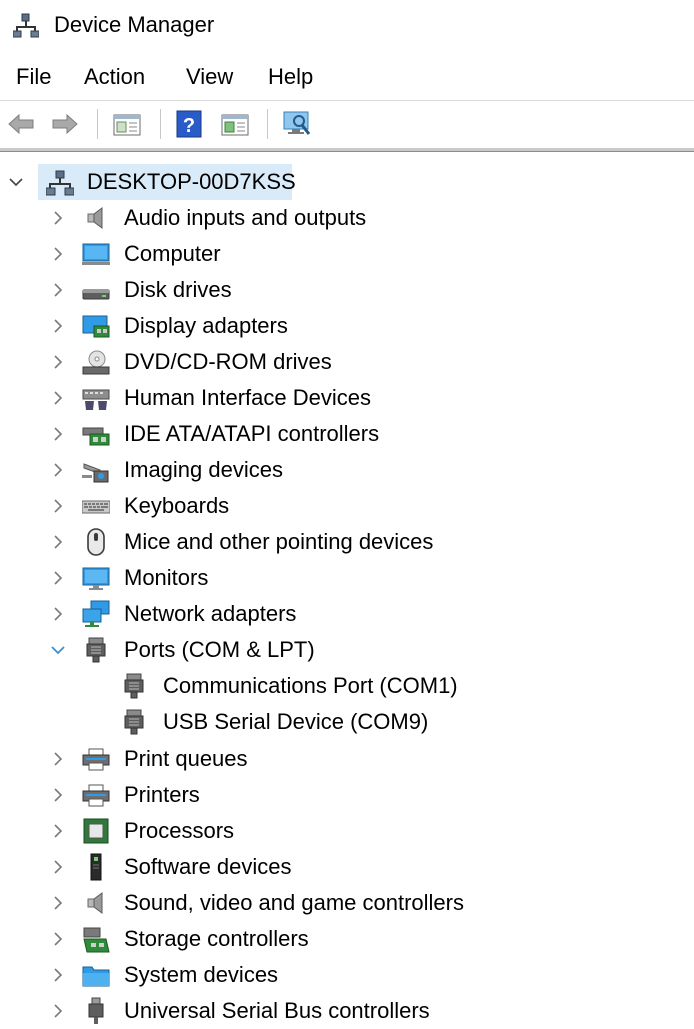  I want to click on tree-item-label: IDE ATA/ATAPI controllers, so click(252, 433).